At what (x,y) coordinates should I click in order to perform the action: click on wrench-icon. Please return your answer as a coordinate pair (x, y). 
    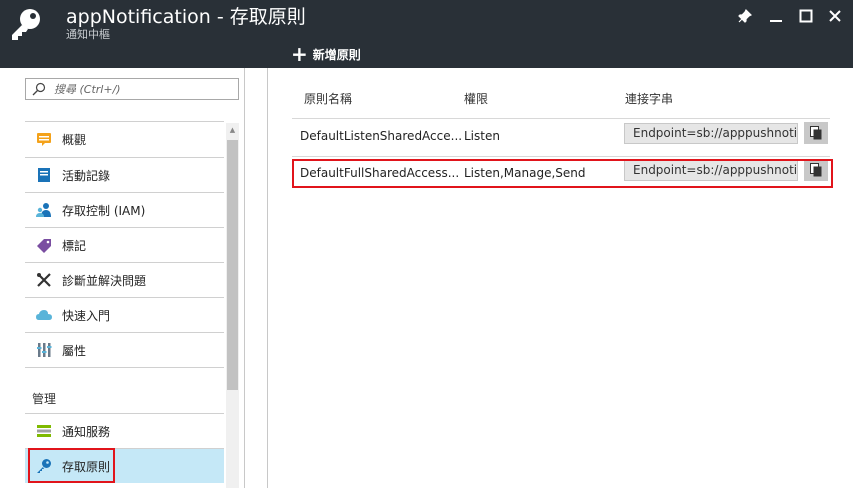
    Looking at the image, I should click on (44, 280).